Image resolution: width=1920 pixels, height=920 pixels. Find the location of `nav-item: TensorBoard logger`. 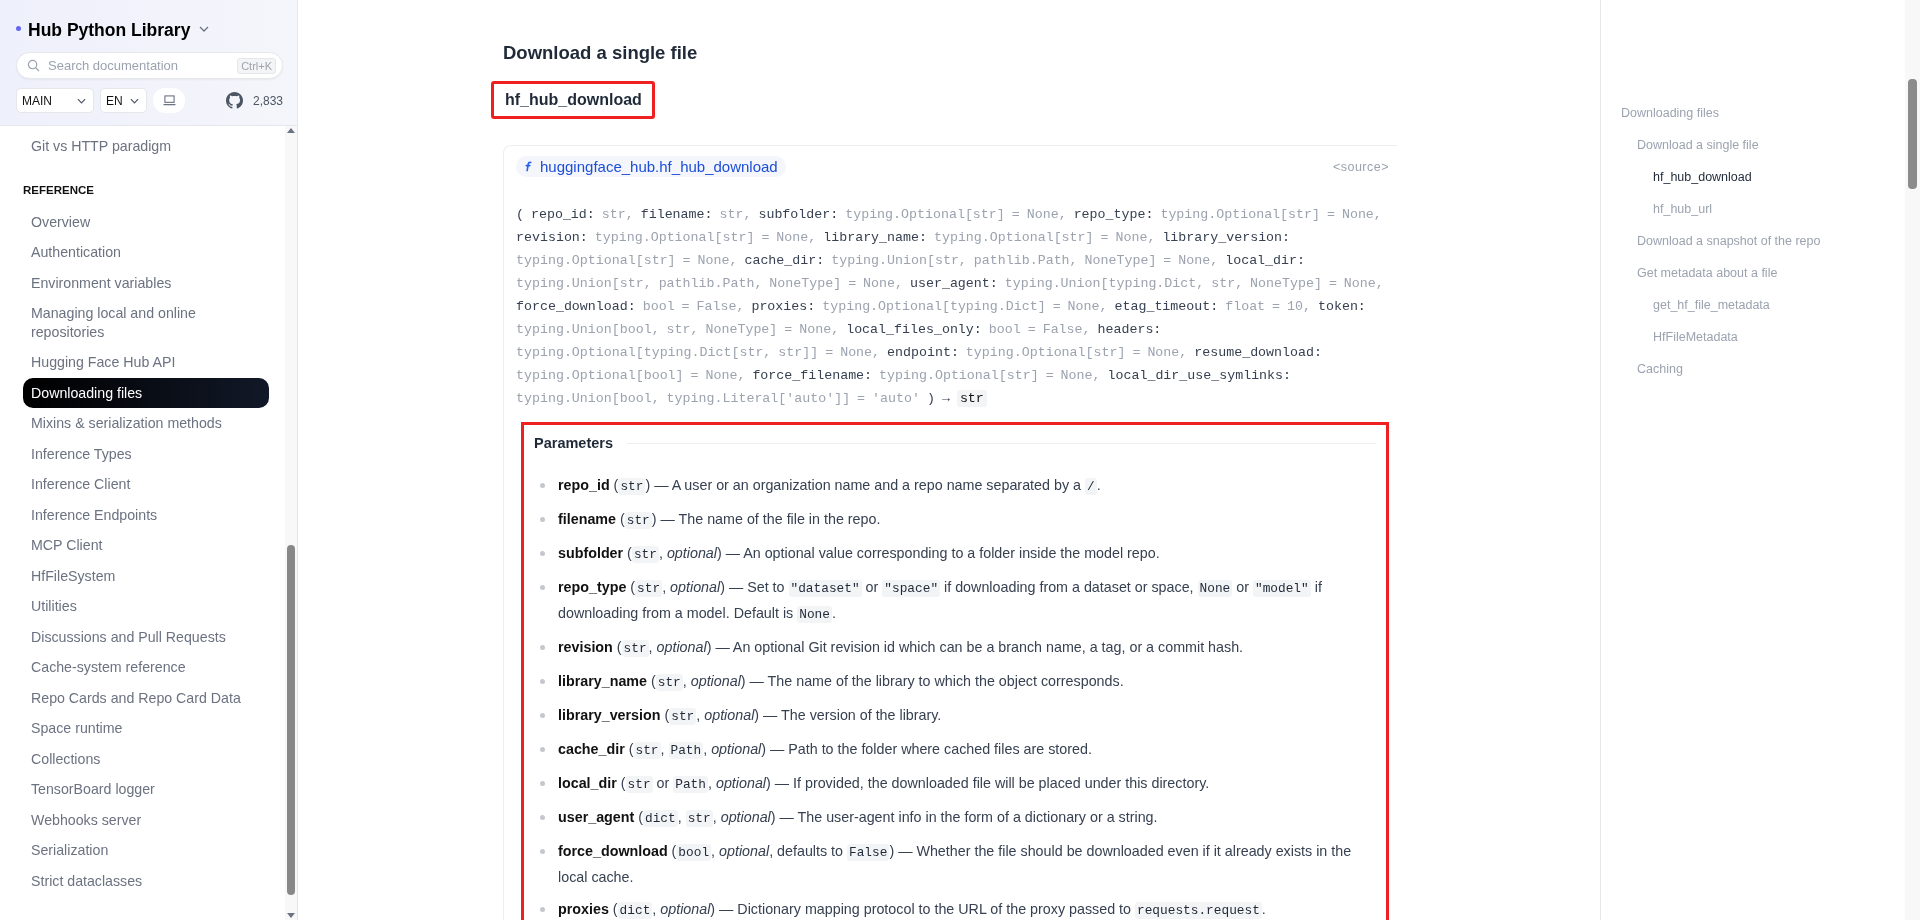

nav-item: TensorBoard logger is located at coordinates (146, 789).